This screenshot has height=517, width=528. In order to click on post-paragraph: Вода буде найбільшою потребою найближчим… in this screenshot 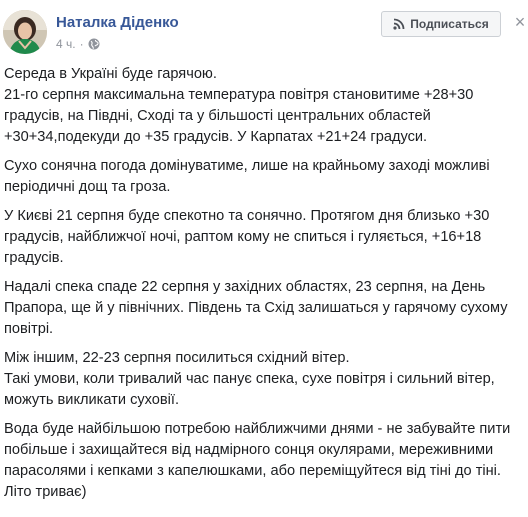, I will do `click(257, 460)`.